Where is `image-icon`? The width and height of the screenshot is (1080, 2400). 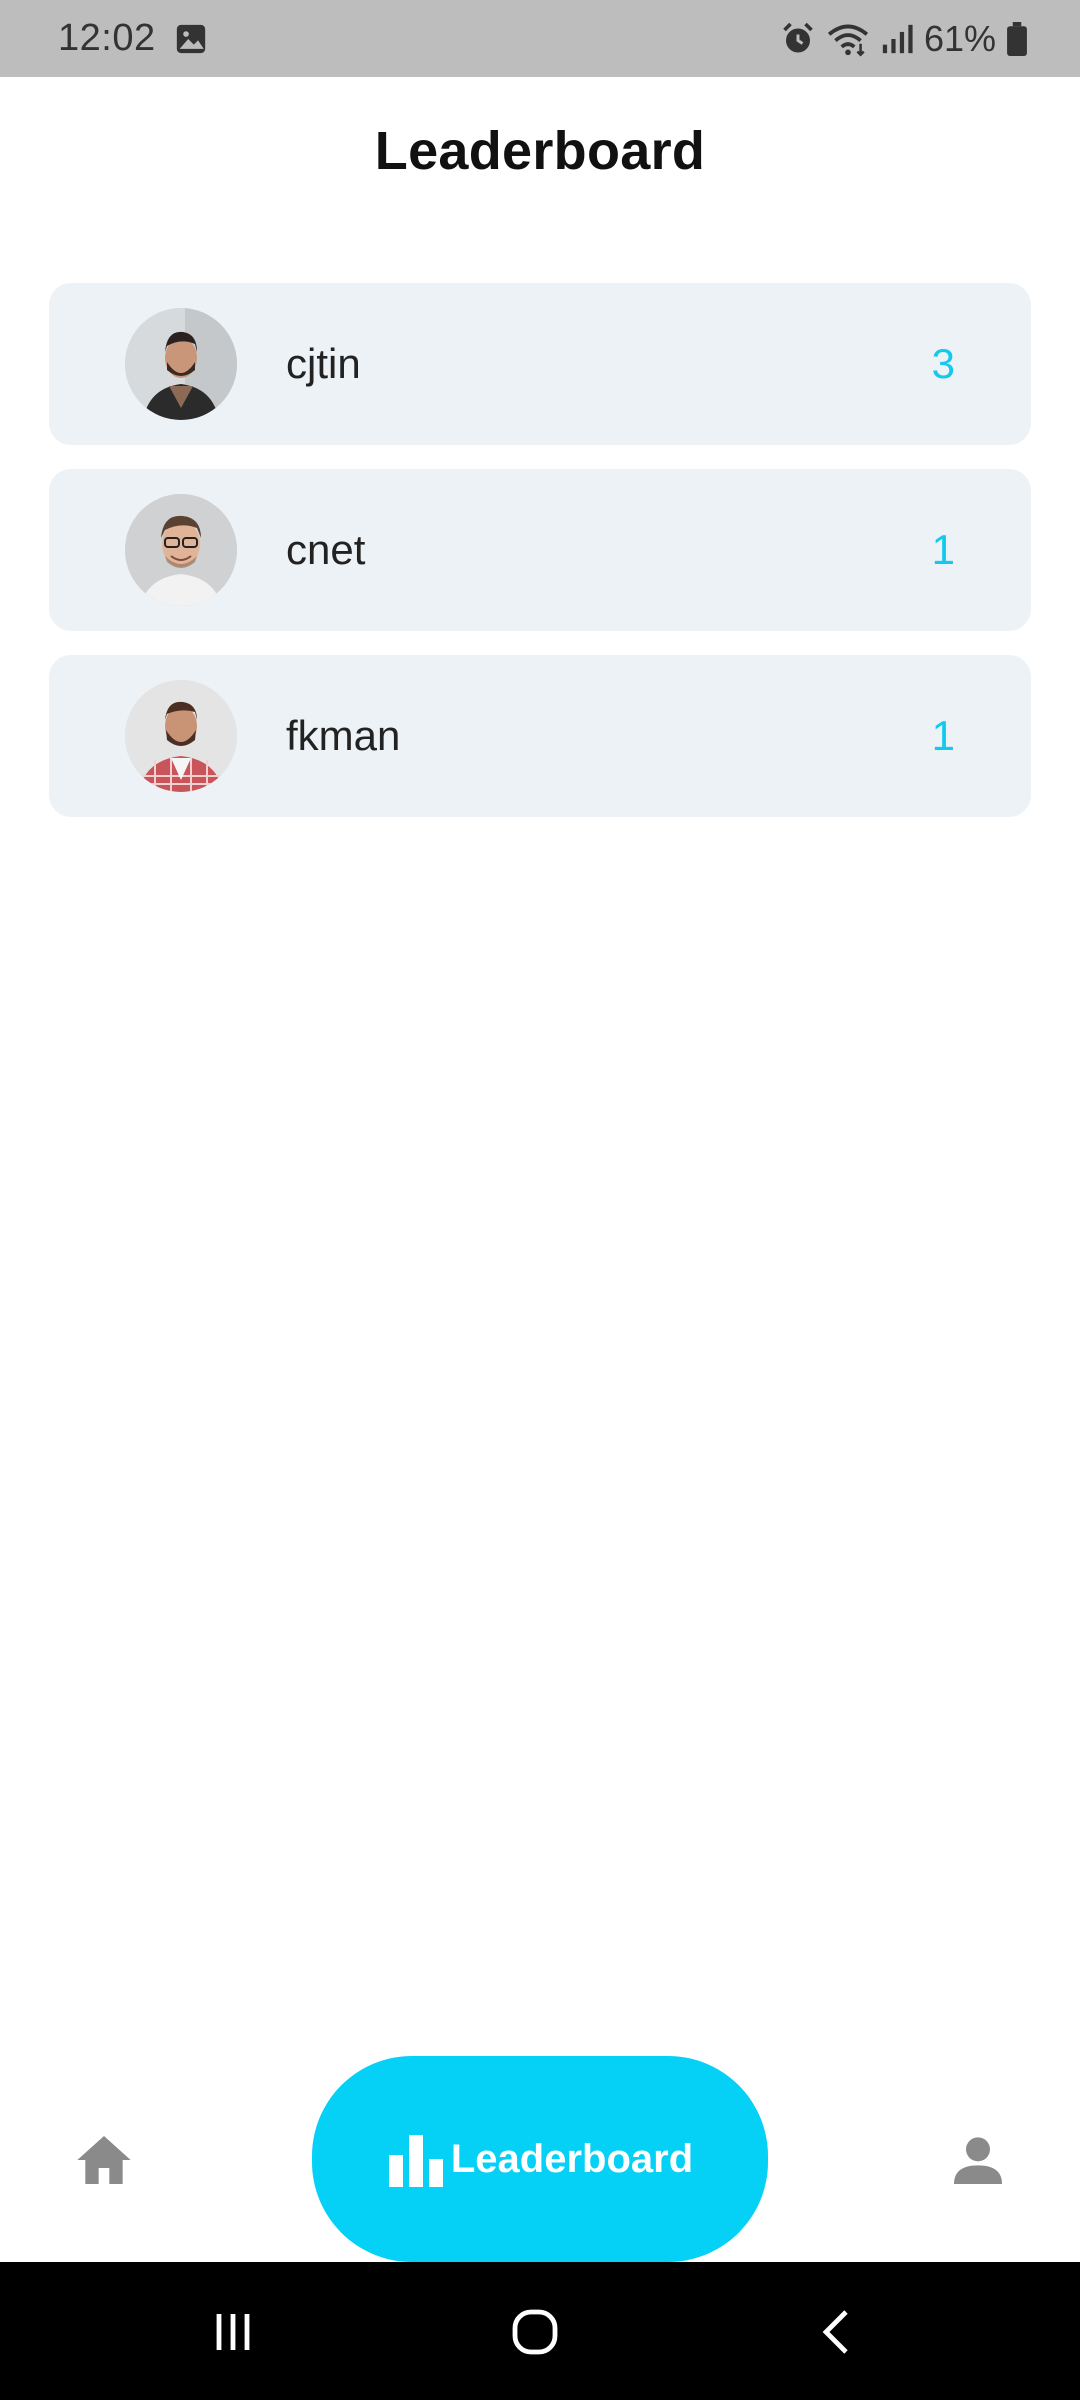 image-icon is located at coordinates (191, 39).